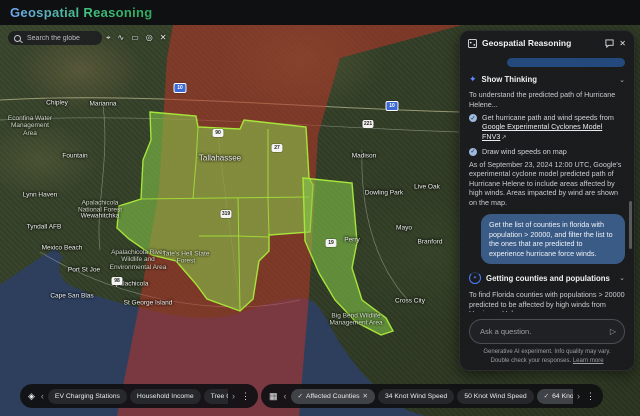  I want to click on footer-line2: Double check your responses. Learn more, so click(547, 360).